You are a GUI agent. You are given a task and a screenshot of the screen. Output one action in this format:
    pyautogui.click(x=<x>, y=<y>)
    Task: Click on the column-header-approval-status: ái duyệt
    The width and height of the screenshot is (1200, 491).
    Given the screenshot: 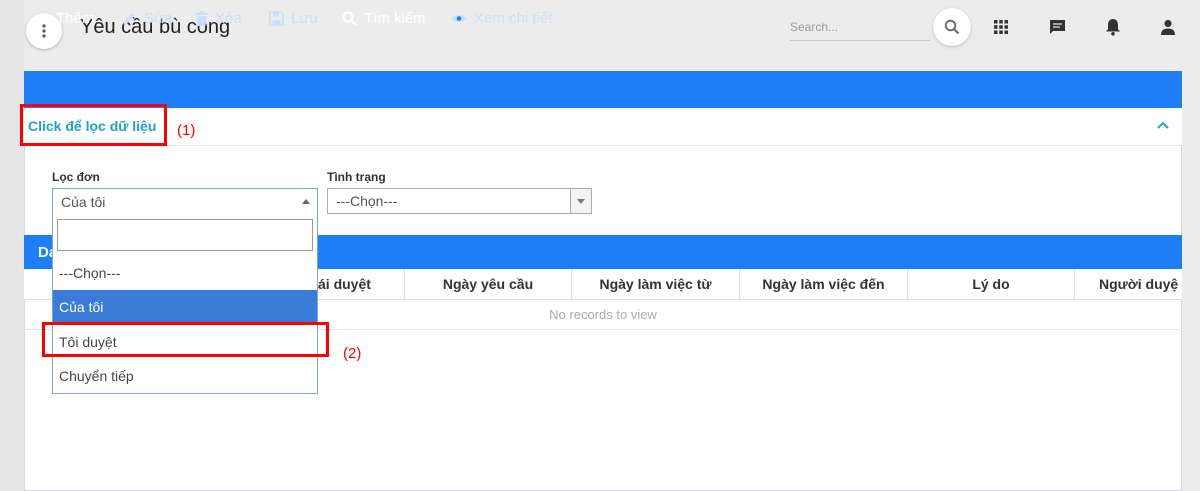 What is the action you would take?
    pyautogui.click(x=361, y=284)
    